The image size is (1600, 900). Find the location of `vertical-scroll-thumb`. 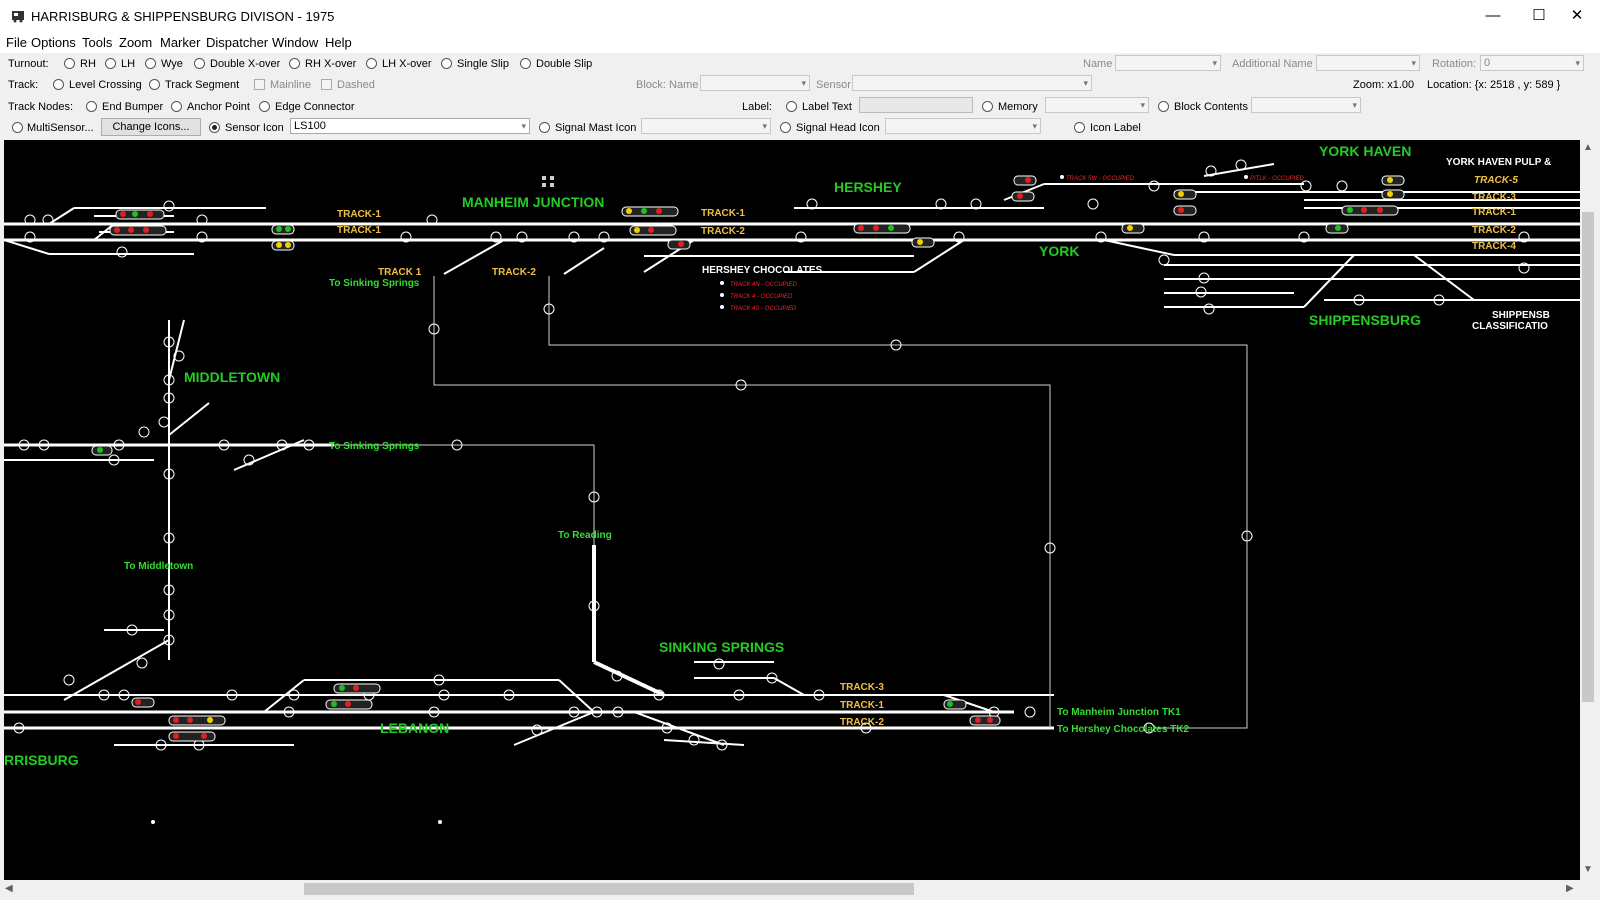

vertical-scroll-thumb is located at coordinates (1588, 457).